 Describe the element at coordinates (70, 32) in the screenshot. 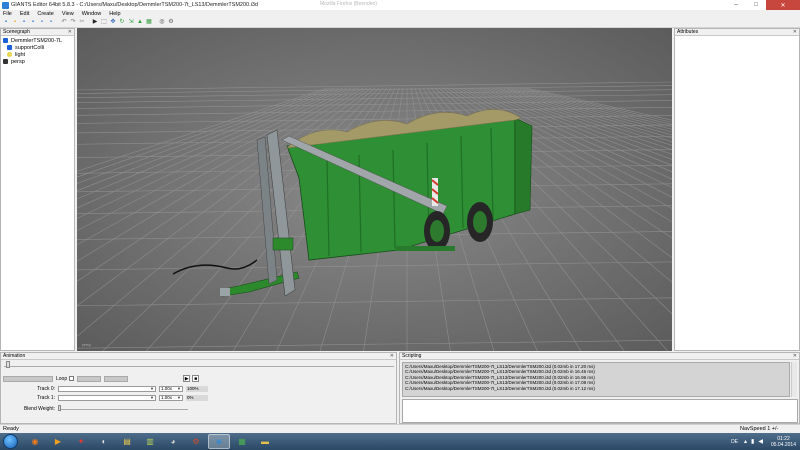

I see `scenegraph-close-icon: ✕` at that location.